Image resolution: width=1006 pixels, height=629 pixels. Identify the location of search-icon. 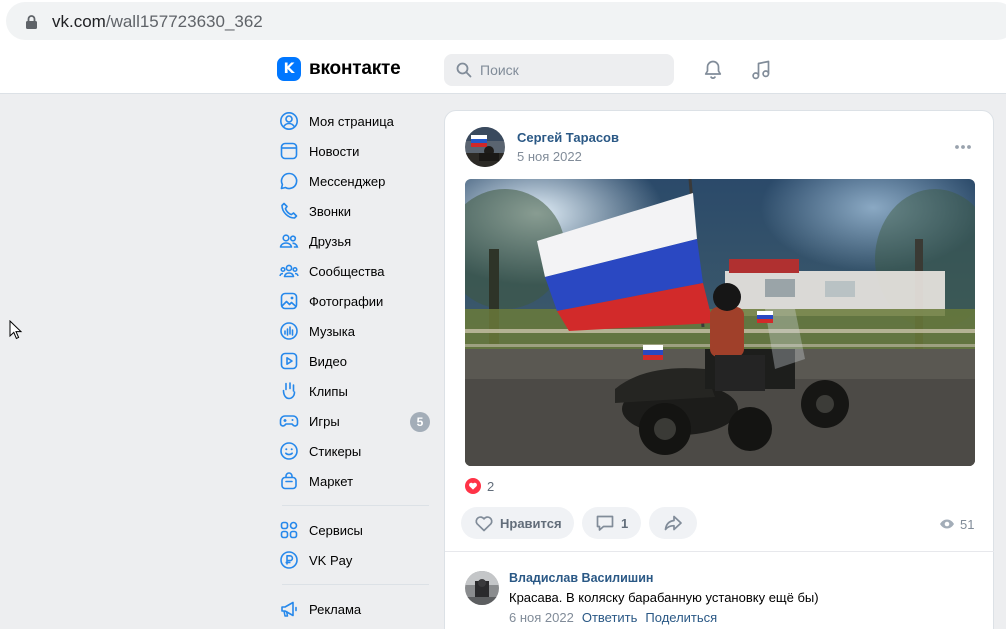
(464, 70).